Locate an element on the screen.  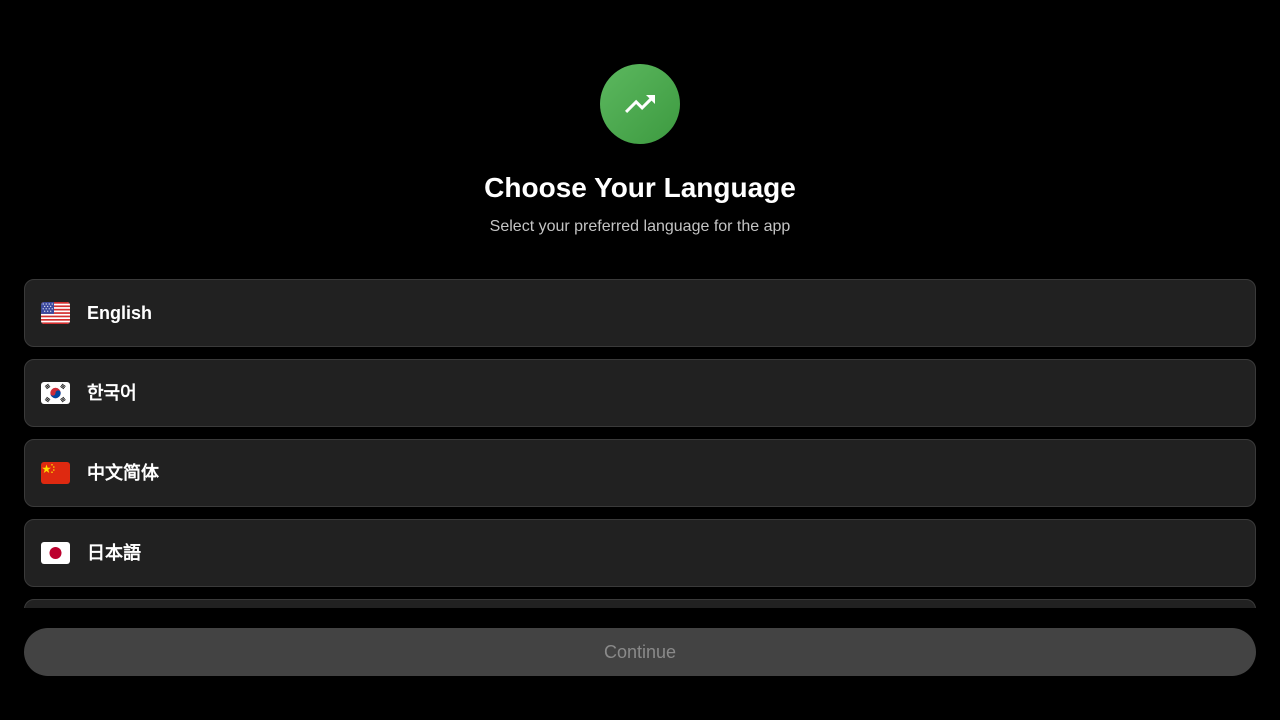
language-label: 中文简体 is located at coordinates (123, 473).